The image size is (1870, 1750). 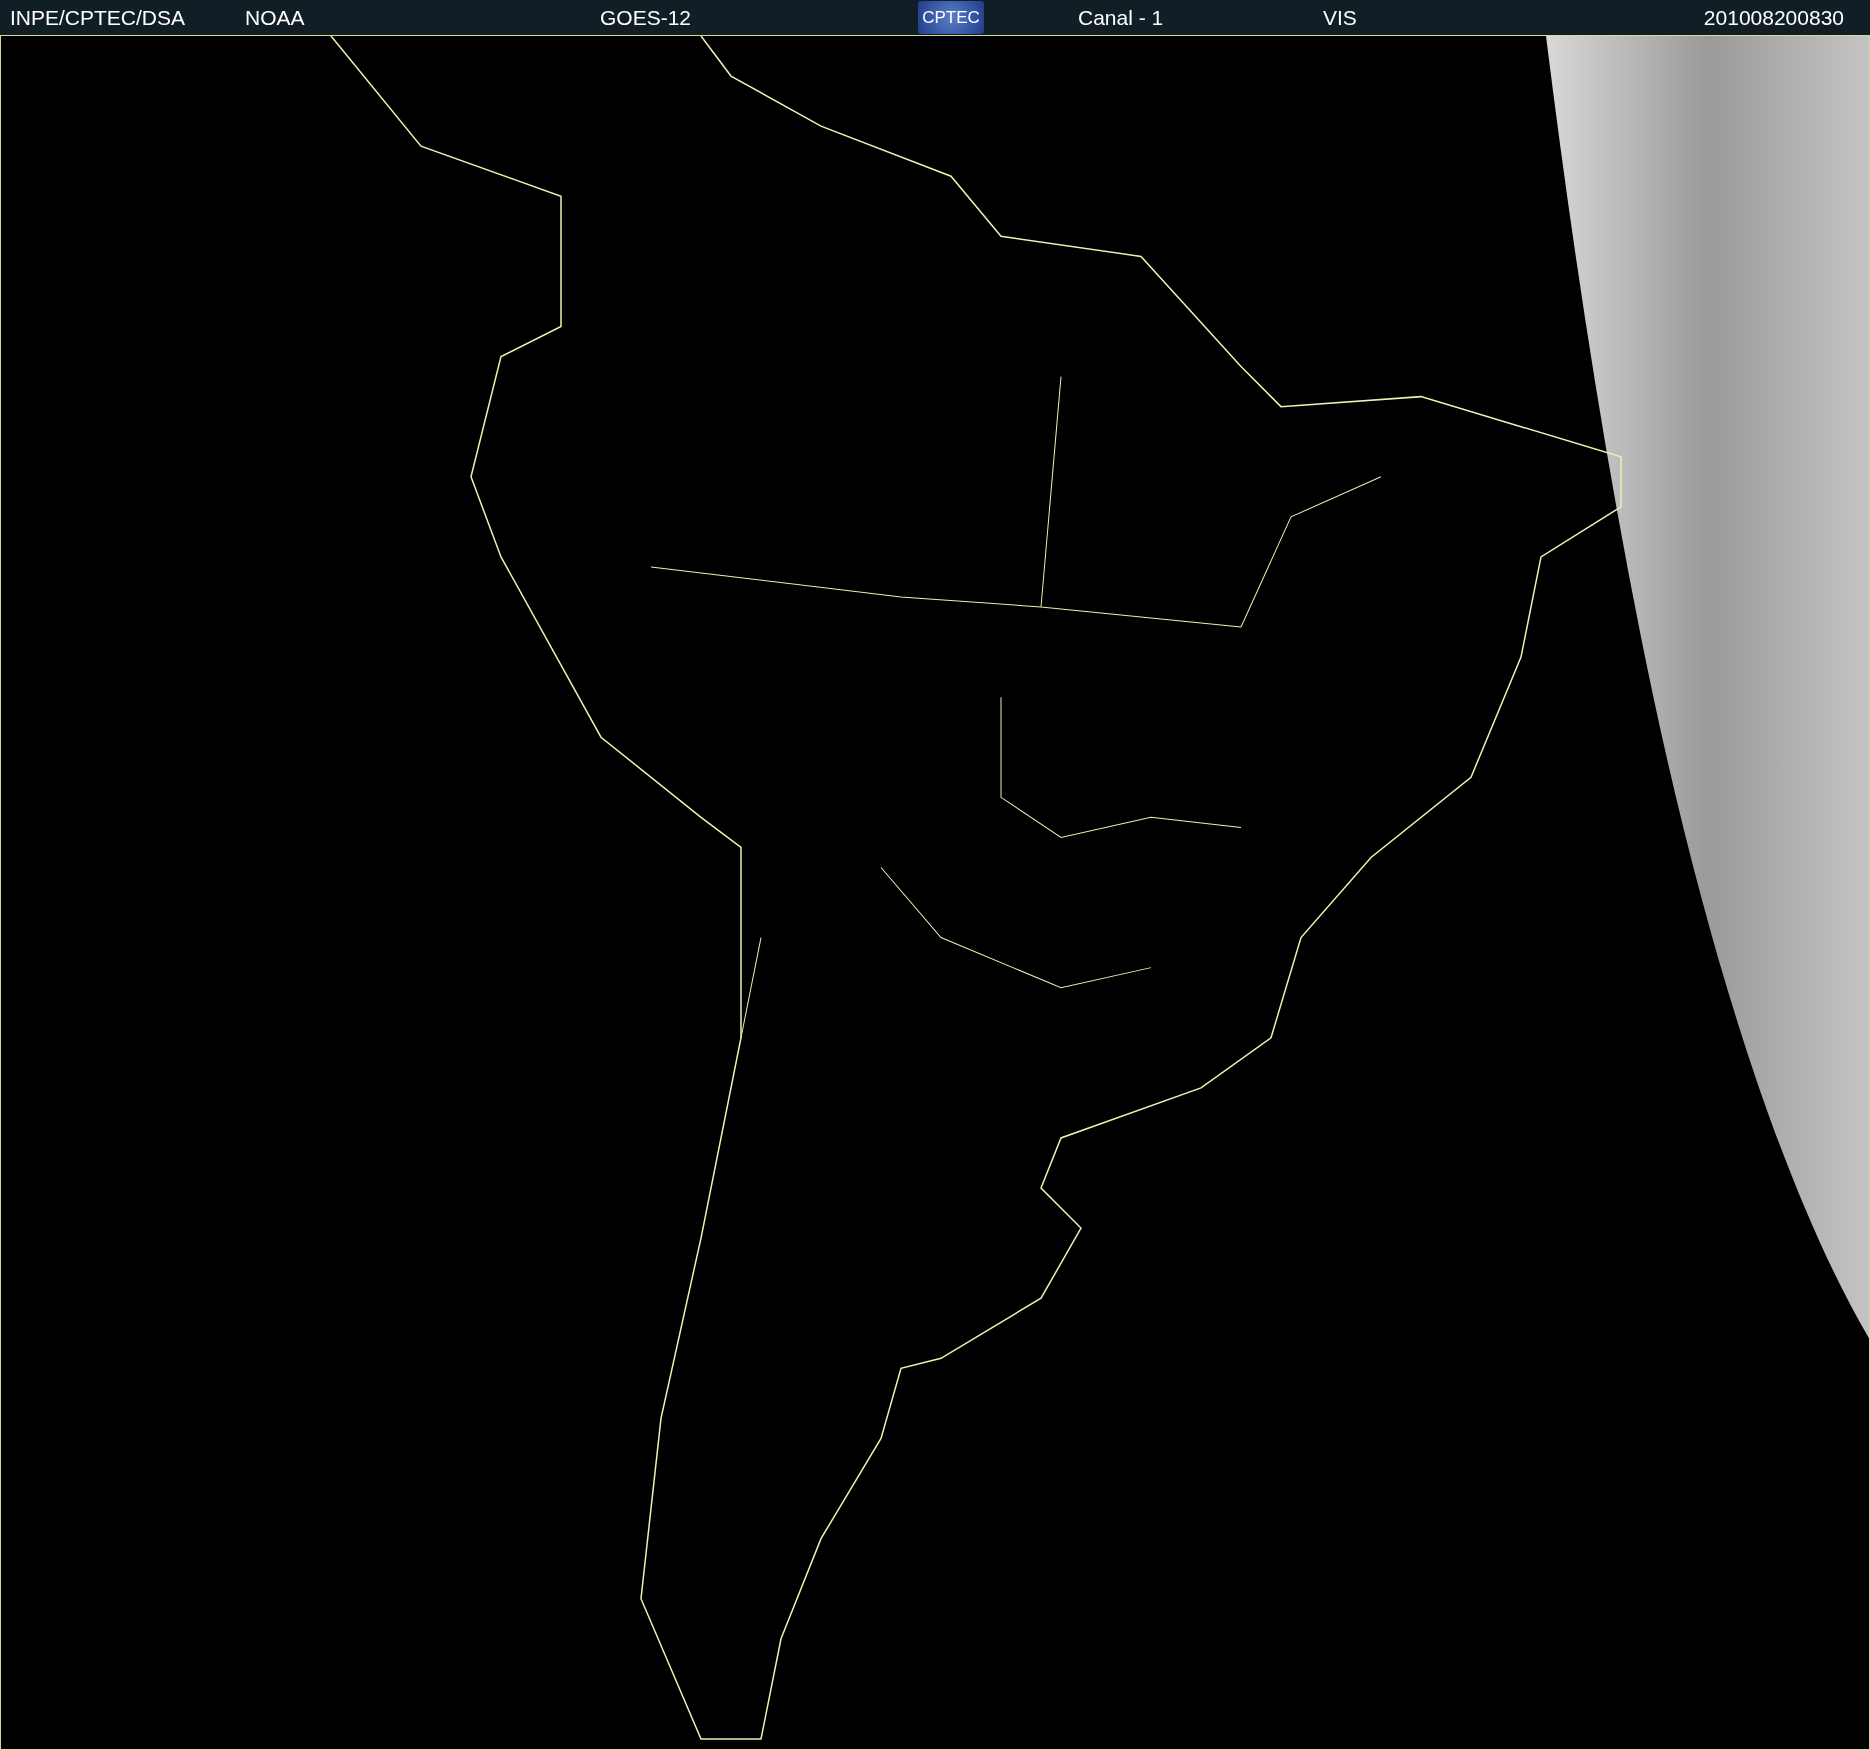 I want to click on band-label: VIS, so click(x=1340, y=17).